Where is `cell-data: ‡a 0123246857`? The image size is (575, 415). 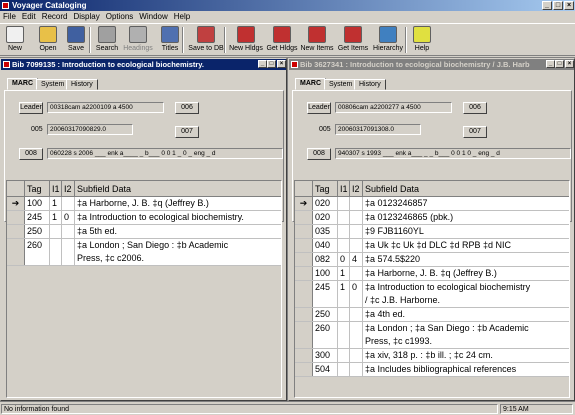 cell-data: ‡a 0123246857 is located at coordinates (466, 203).